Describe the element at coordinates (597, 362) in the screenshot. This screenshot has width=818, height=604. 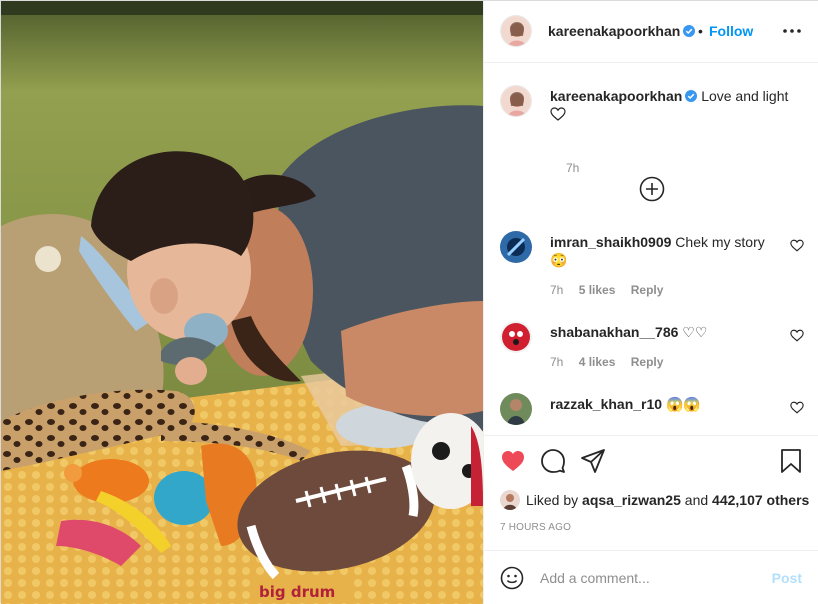
I see `comment-likes: 4 likes` at that location.